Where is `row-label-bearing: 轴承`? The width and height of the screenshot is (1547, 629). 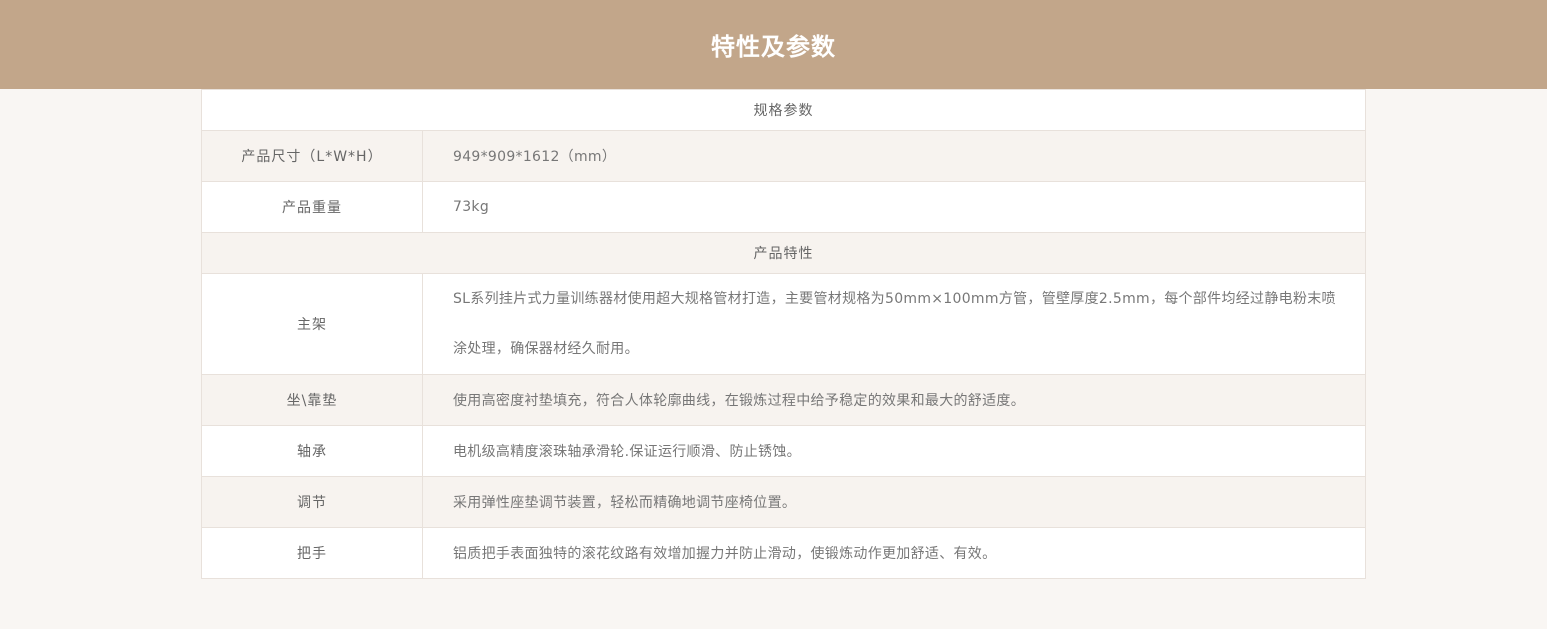
row-label-bearing: 轴承 is located at coordinates (312, 451).